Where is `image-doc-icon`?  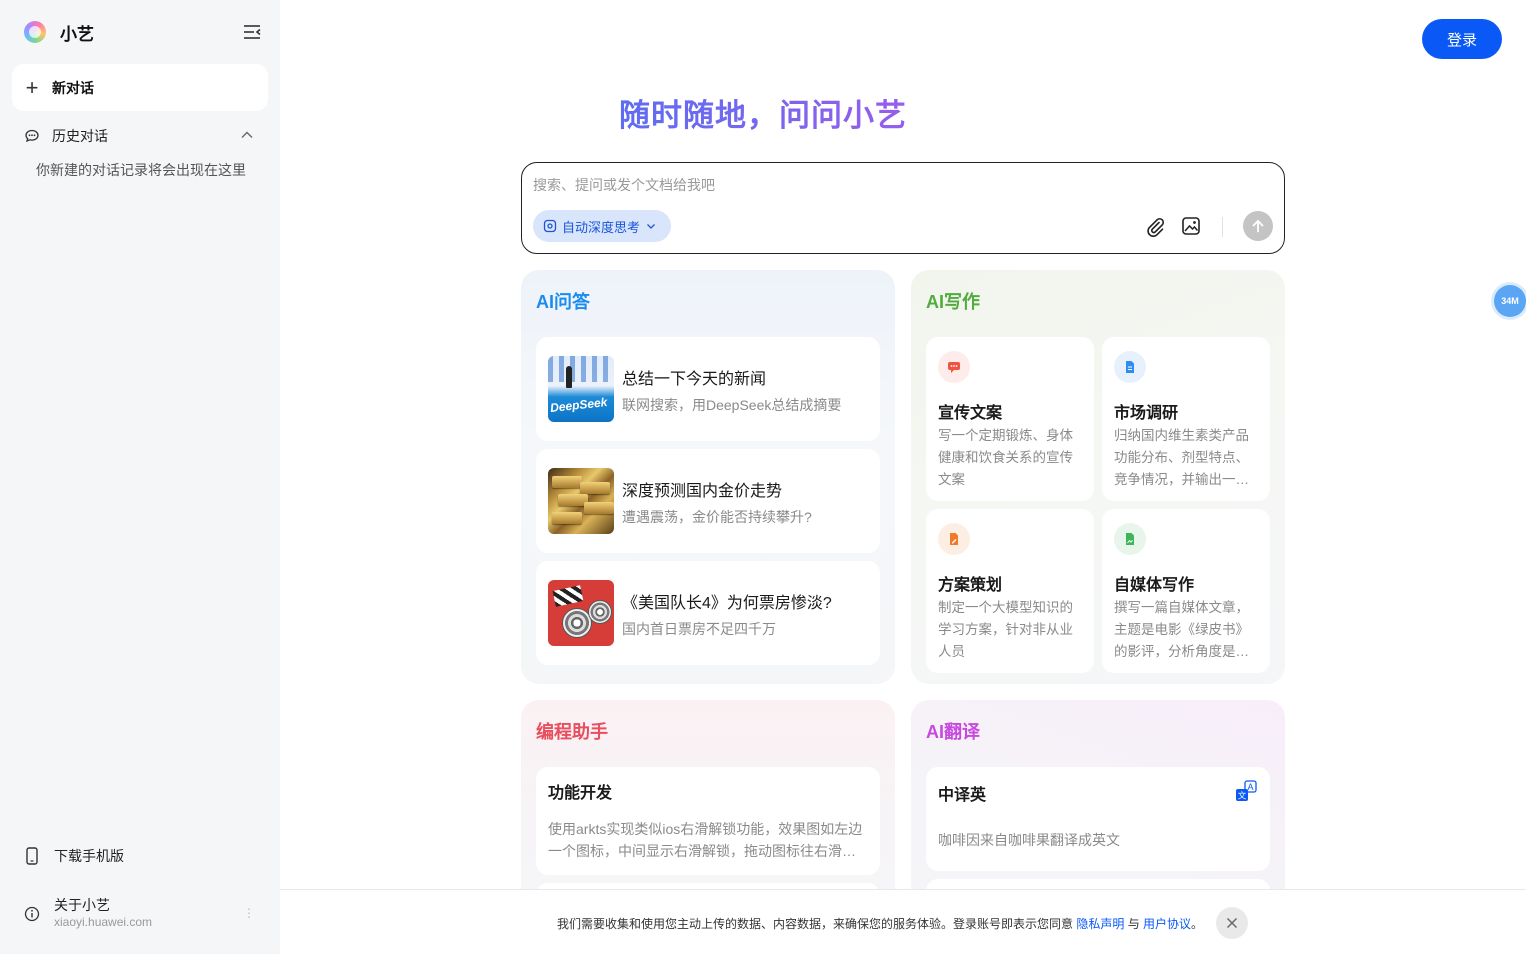
image-doc-icon is located at coordinates (1130, 539).